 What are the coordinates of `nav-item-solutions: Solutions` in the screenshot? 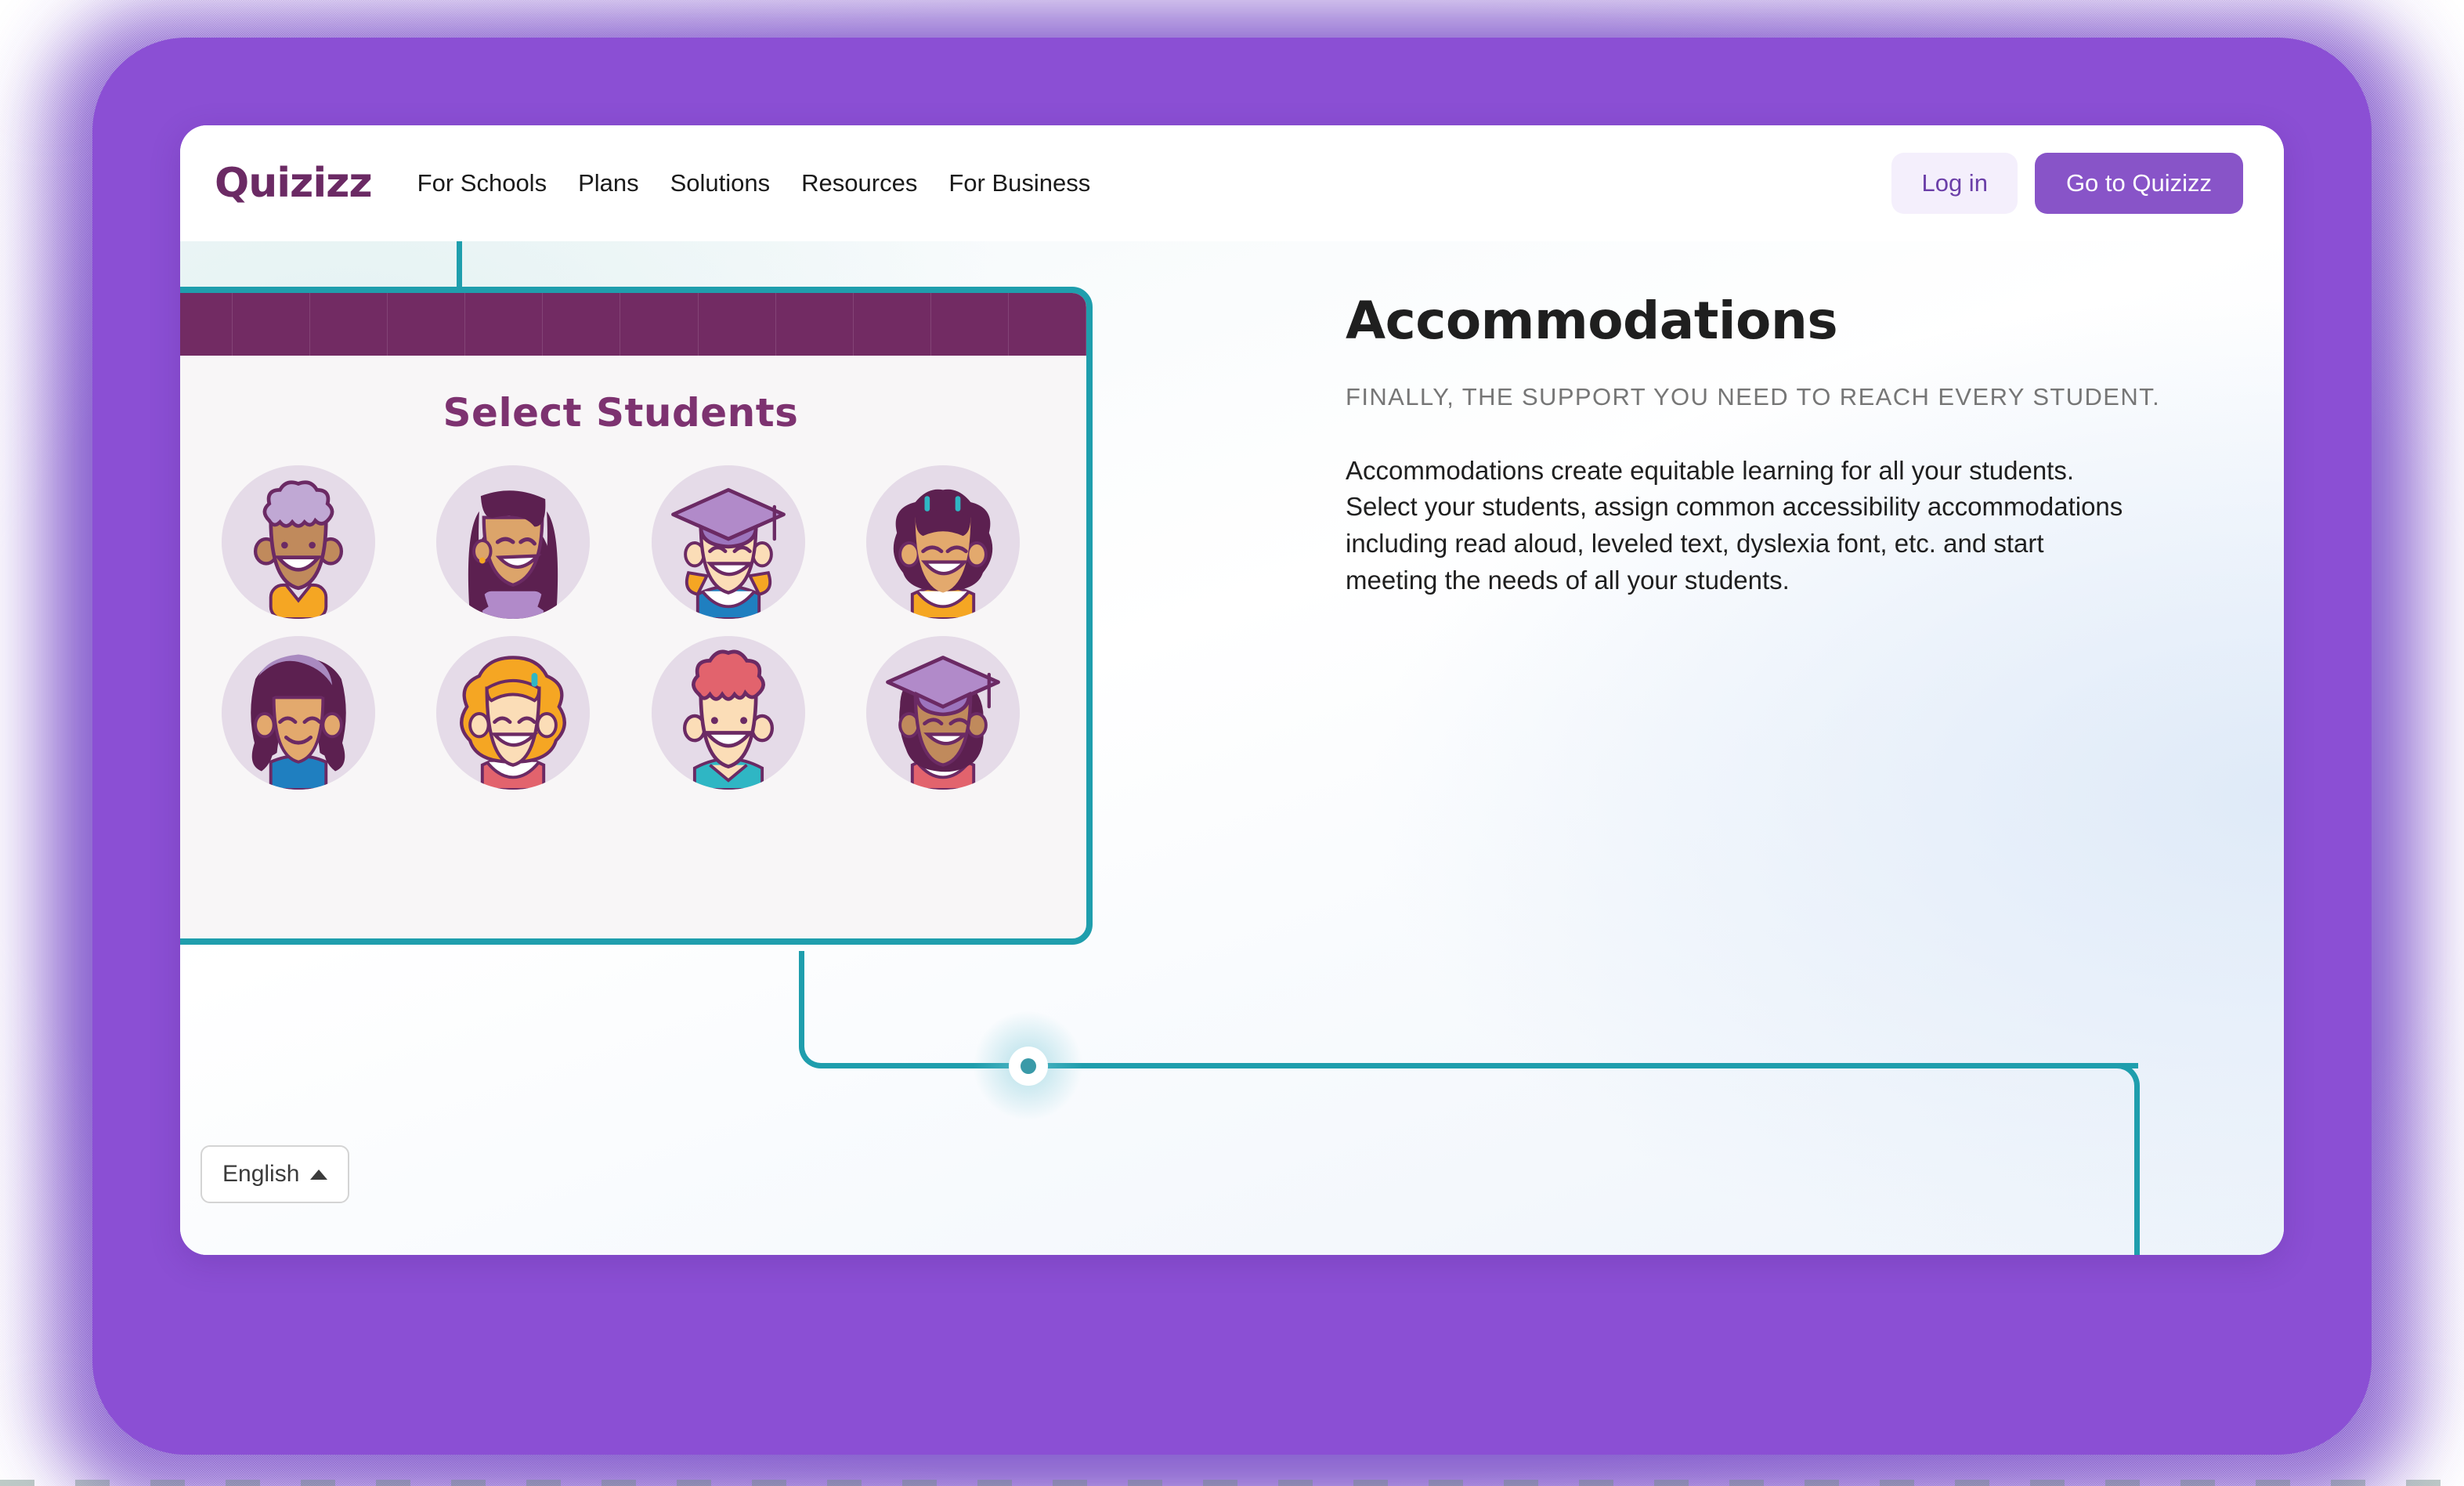 It's located at (720, 183).